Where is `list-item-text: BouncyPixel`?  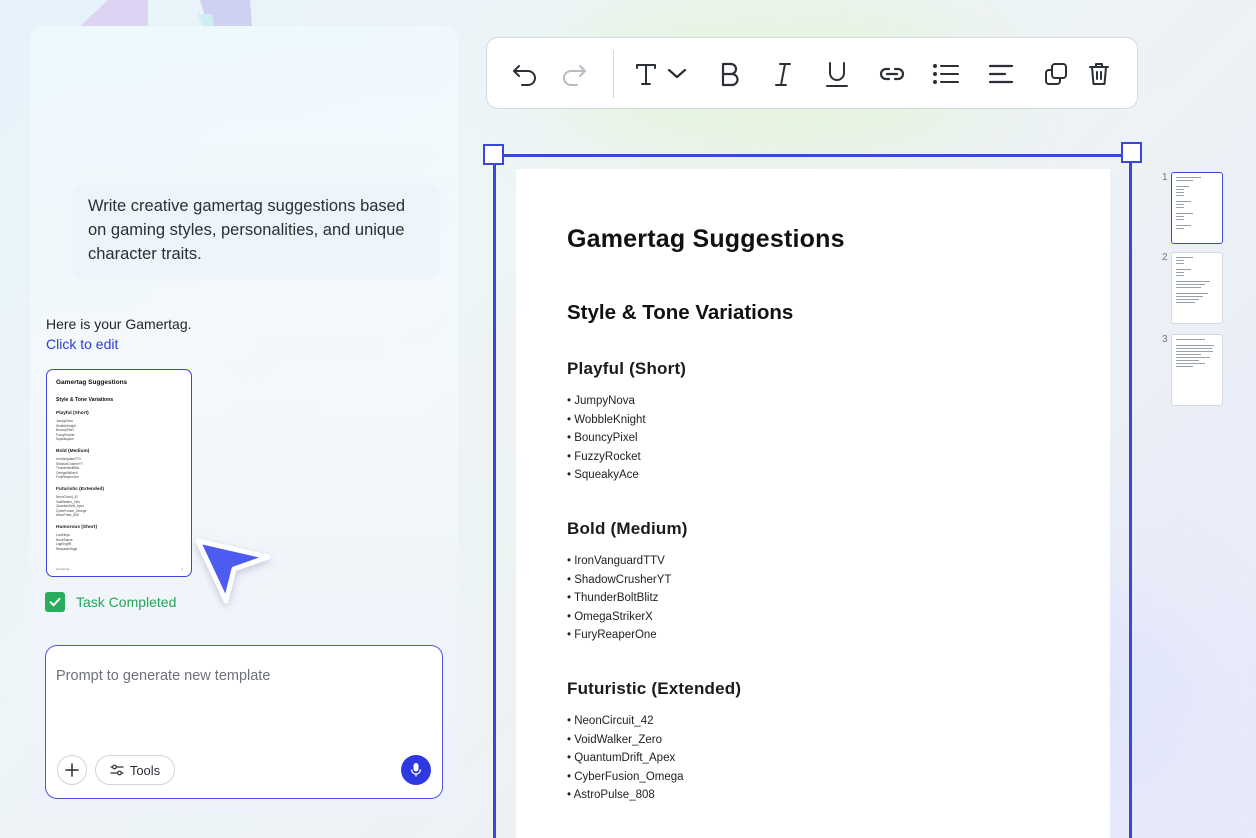
list-item-text: BouncyPixel is located at coordinates (606, 438).